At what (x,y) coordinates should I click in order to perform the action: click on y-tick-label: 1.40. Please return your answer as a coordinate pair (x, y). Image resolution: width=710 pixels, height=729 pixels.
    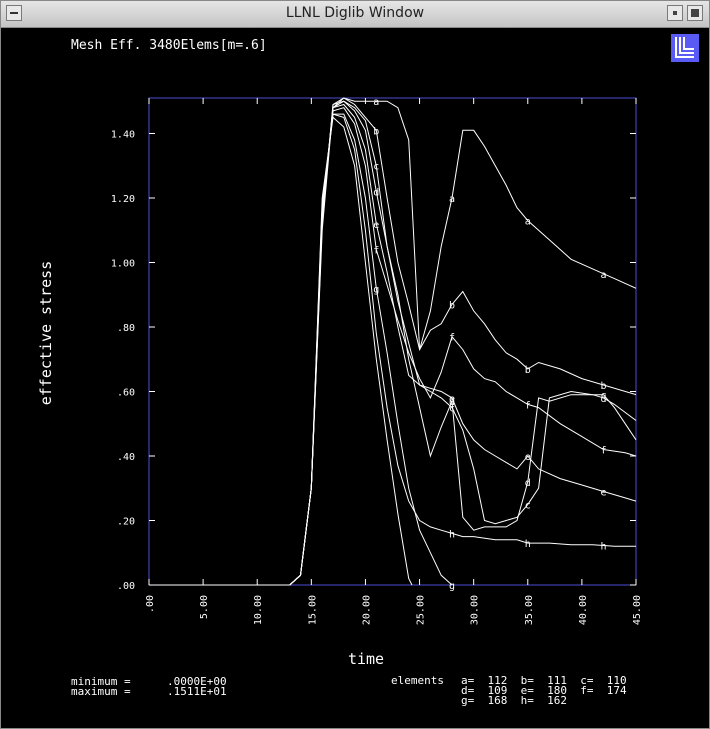
    Looking at the image, I should click on (123, 134).